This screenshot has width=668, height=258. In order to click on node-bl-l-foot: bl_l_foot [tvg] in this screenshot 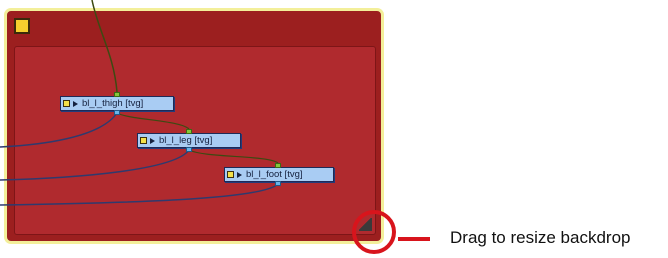, I will do `click(279, 174)`.